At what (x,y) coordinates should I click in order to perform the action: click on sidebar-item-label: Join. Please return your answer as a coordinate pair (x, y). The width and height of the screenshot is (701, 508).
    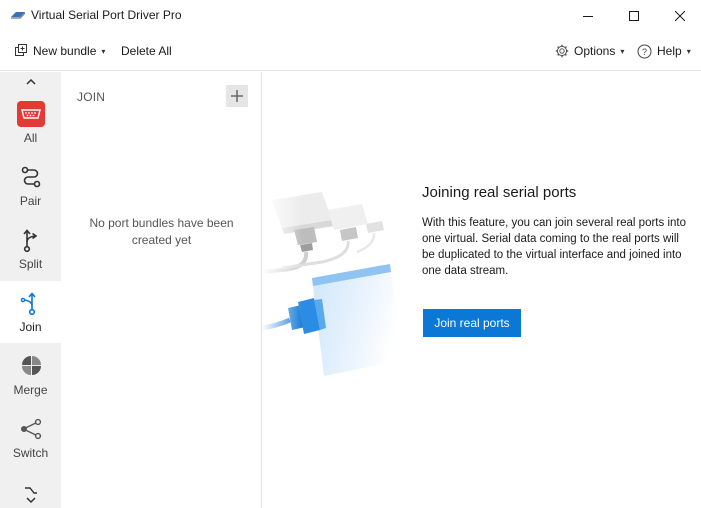
    Looking at the image, I should click on (30, 327).